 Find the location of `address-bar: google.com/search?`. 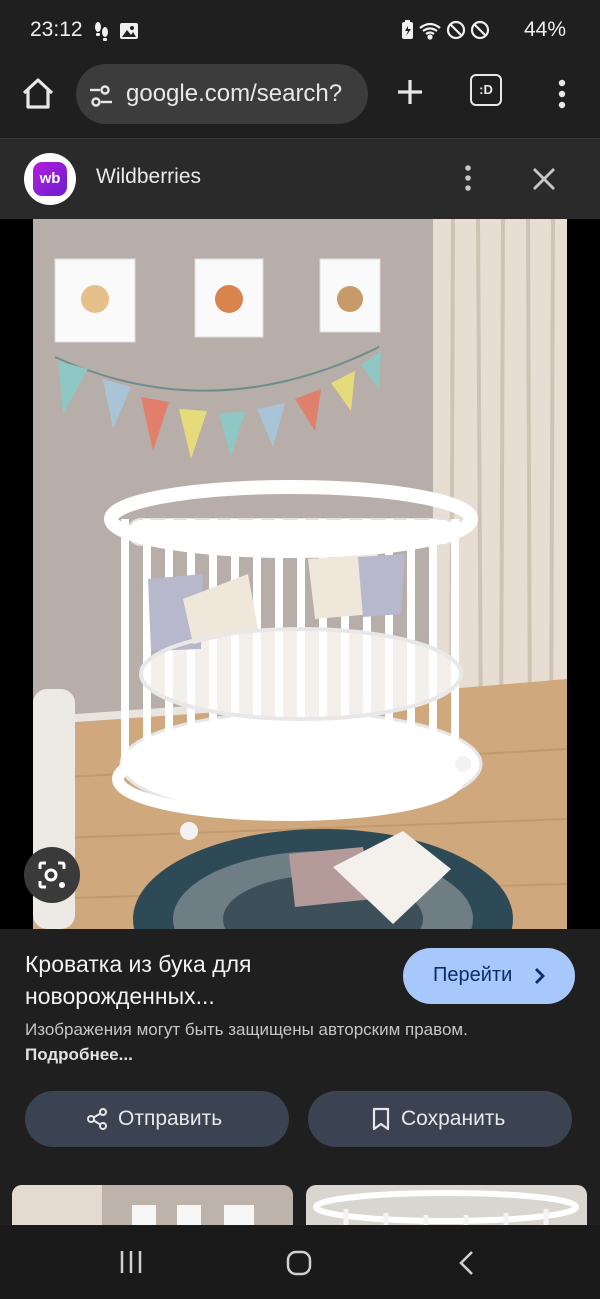

address-bar: google.com/search? is located at coordinates (222, 94).